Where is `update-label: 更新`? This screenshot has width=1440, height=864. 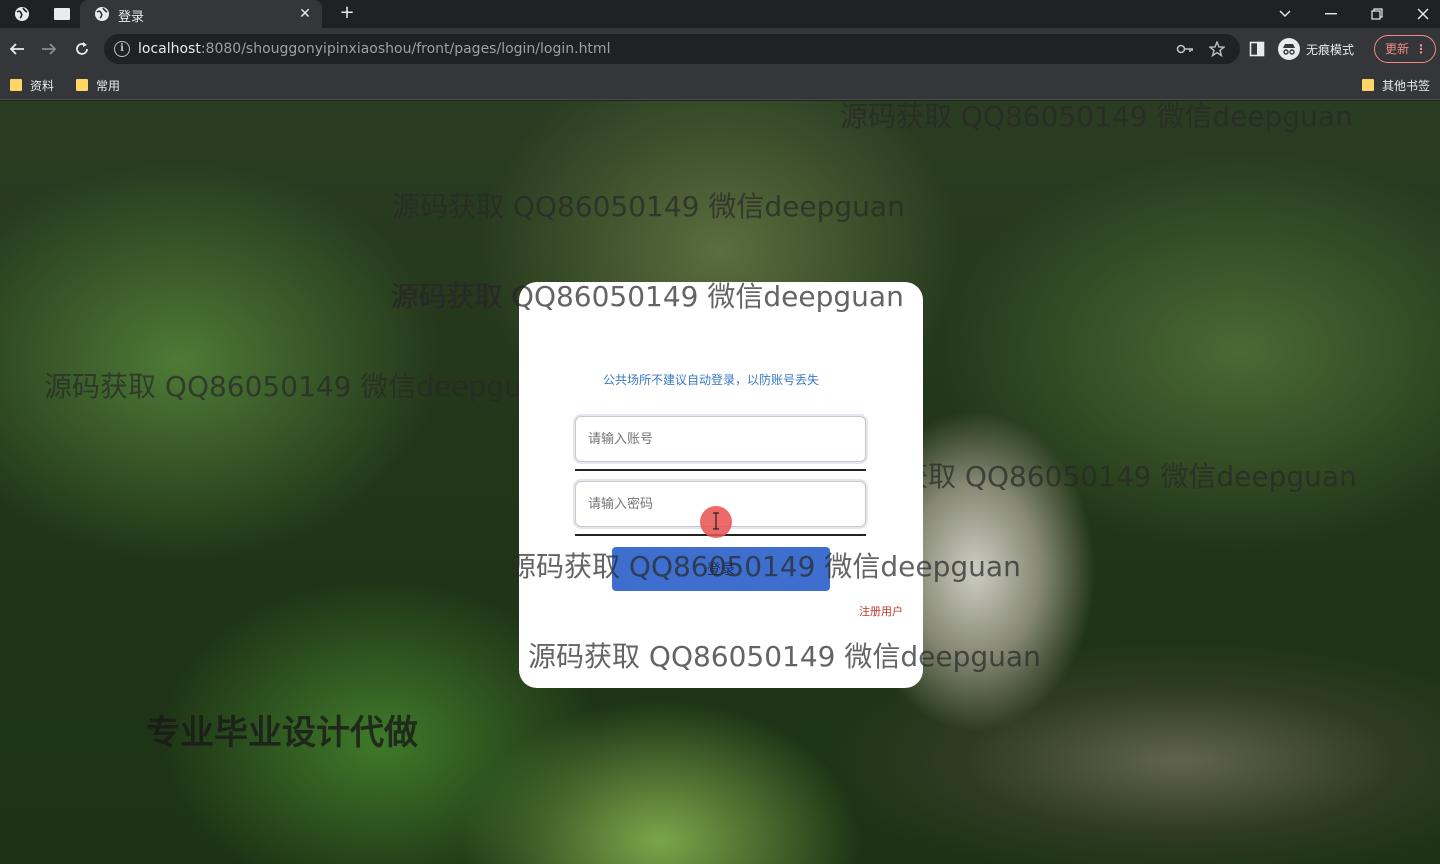 update-label: 更新 is located at coordinates (1397, 49).